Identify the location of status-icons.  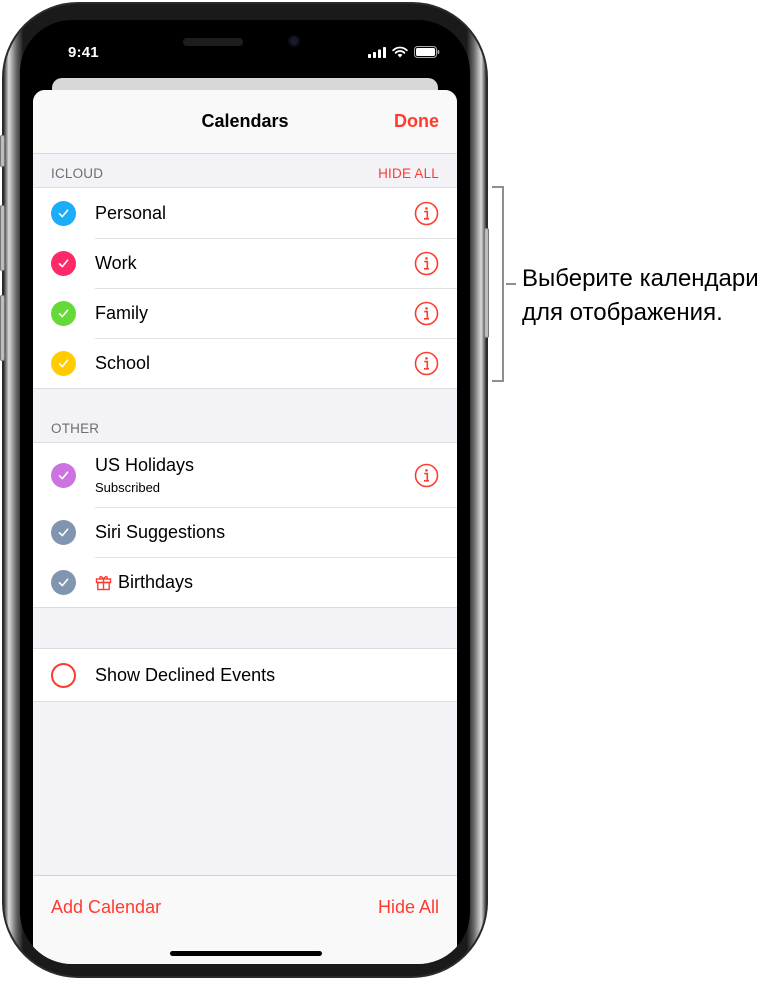
(404, 52).